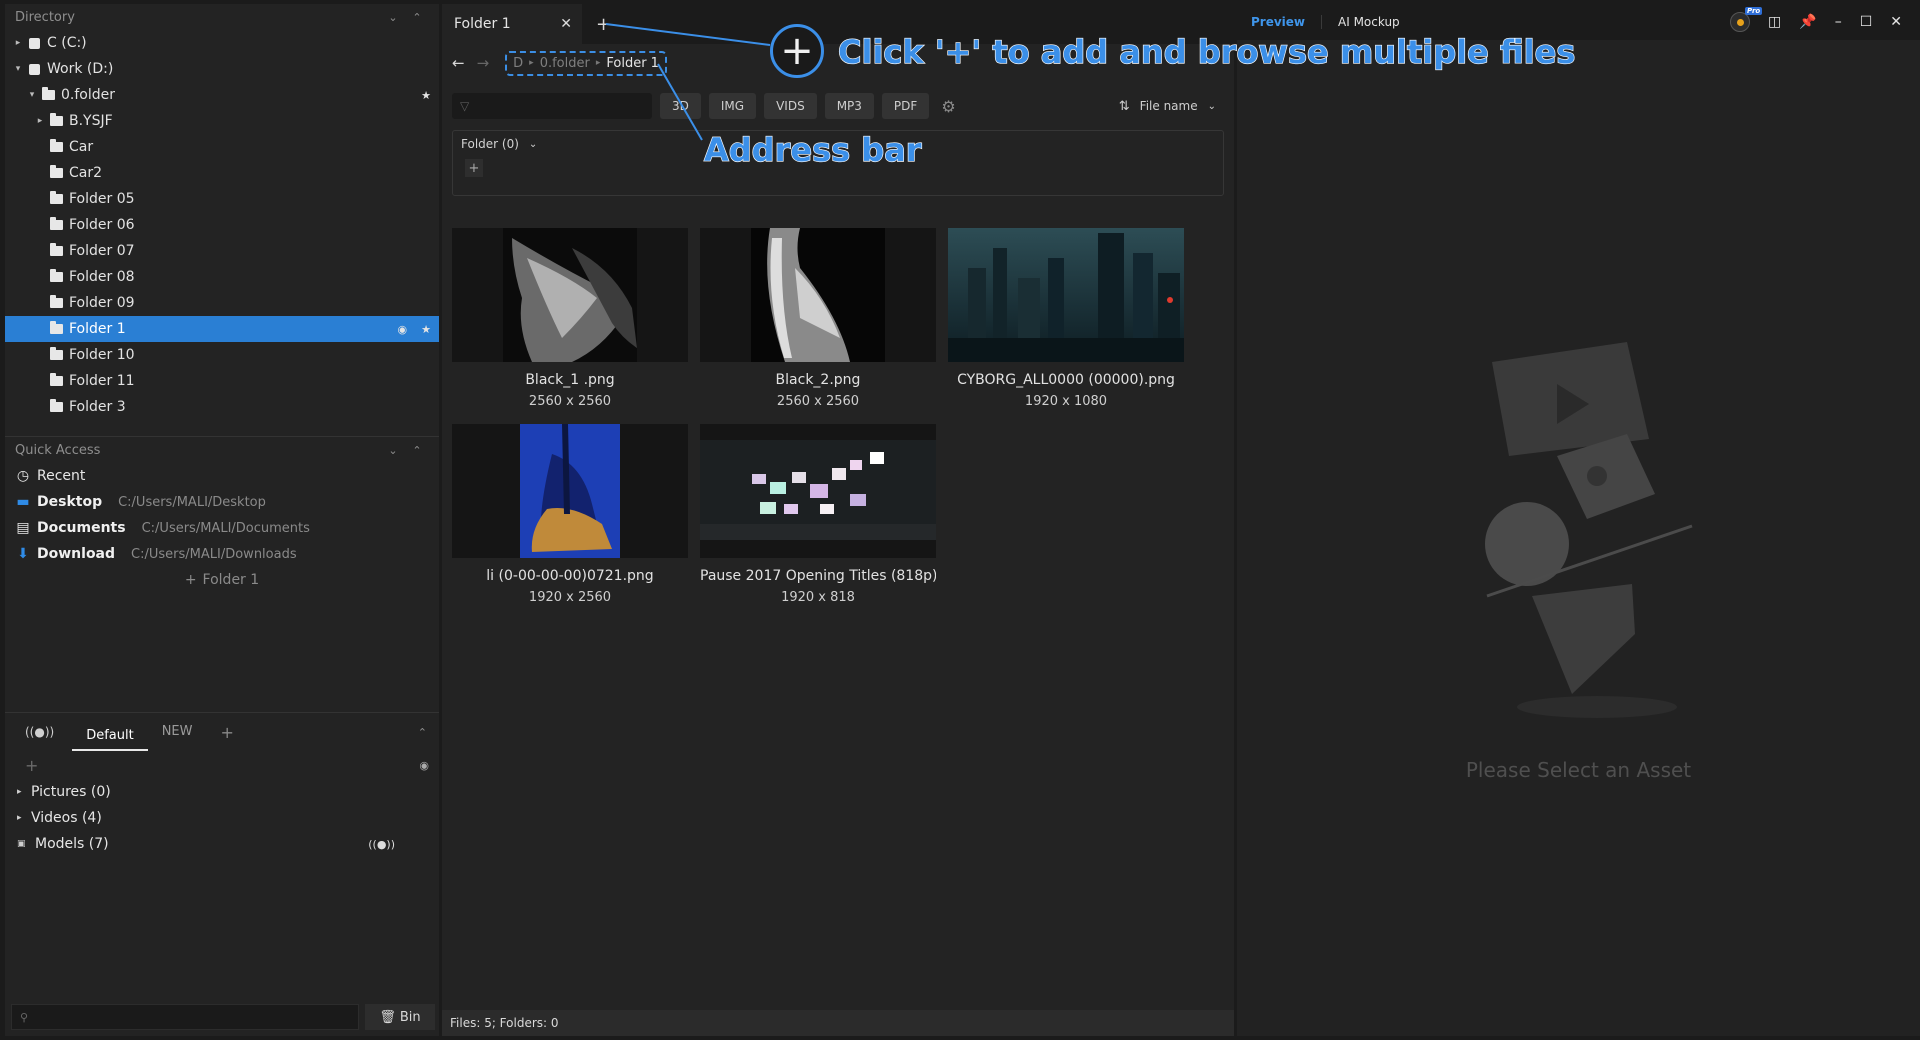 The width and height of the screenshot is (1920, 1040). What do you see at coordinates (1774, 22) in the screenshot?
I see `panel-layout-icon: ◫` at bounding box center [1774, 22].